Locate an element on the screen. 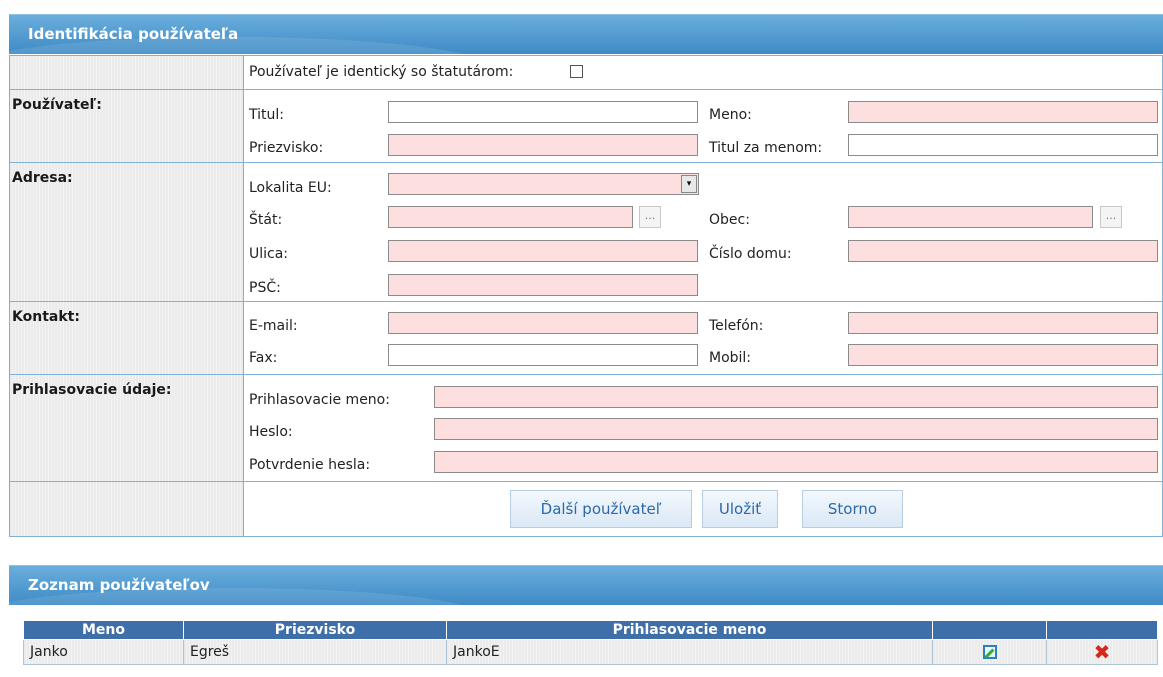 The height and width of the screenshot is (677, 1163). eu-locality-label: Lokalita EU: is located at coordinates (290, 188).